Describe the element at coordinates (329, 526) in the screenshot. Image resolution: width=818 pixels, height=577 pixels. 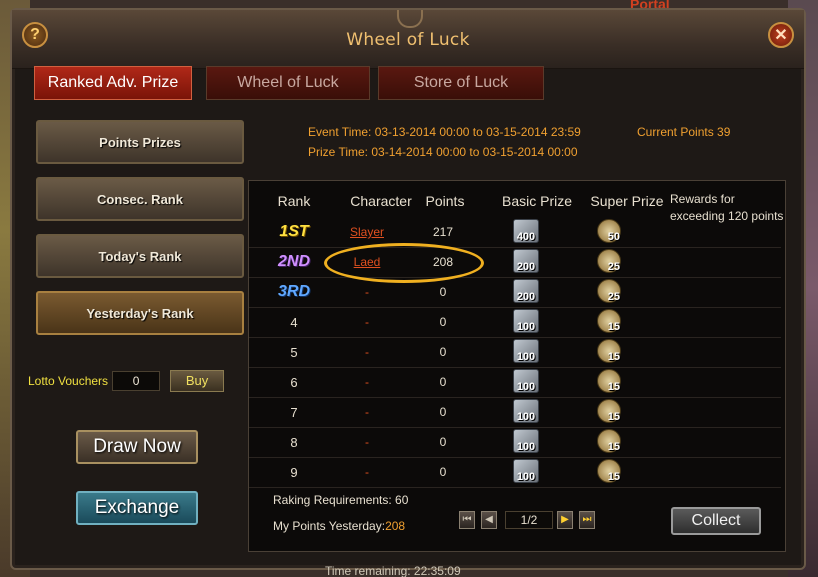
I see `my-points-label: My Points Yesterday:` at that location.